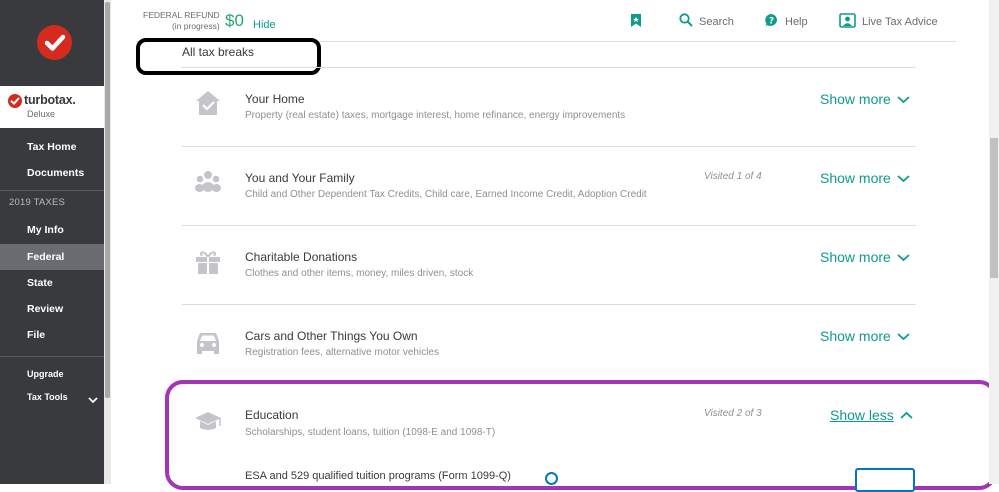 The width and height of the screenshot is (999, 492). Describe the element at coordinates (52, 335) in the screenshot. I see `sidebar-item-file: File` at that location.